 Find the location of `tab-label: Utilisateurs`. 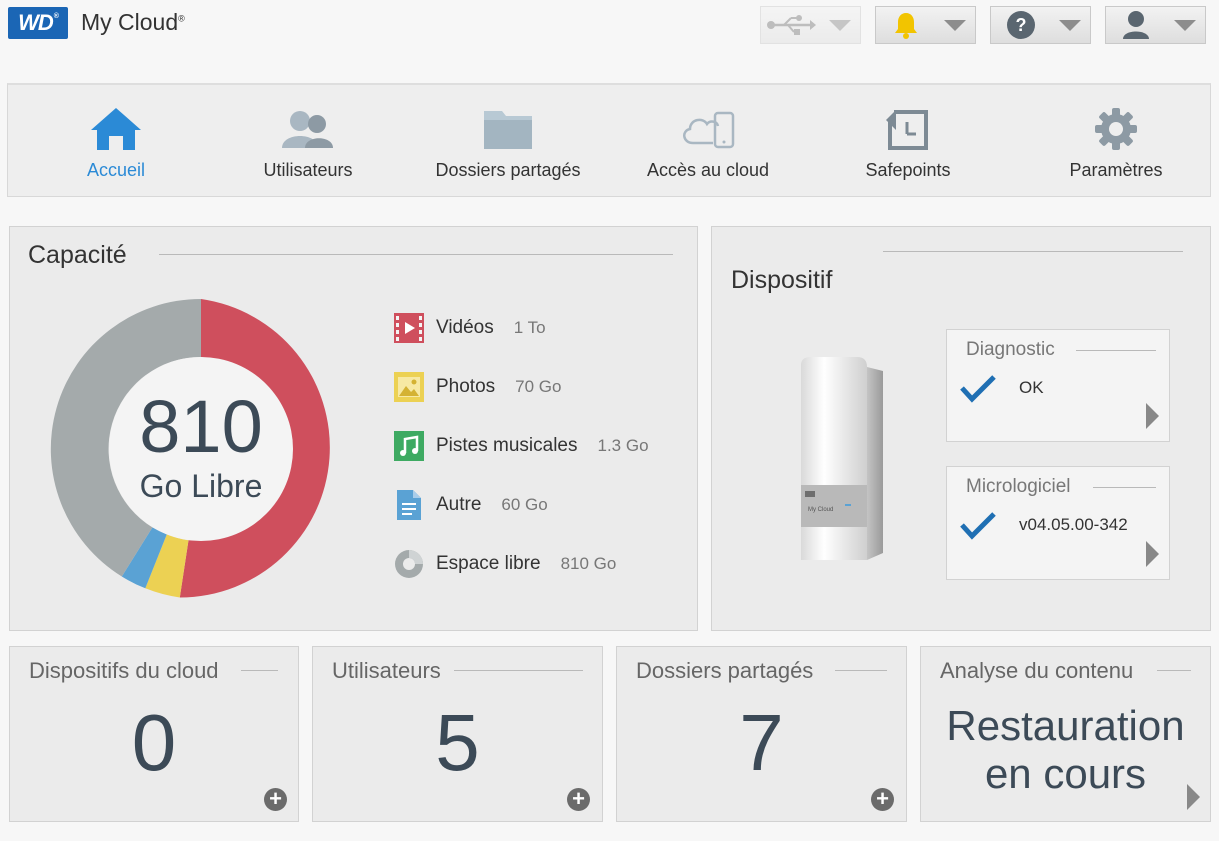

tab-label: Utilisateurs is located at coordinates (308, 170).